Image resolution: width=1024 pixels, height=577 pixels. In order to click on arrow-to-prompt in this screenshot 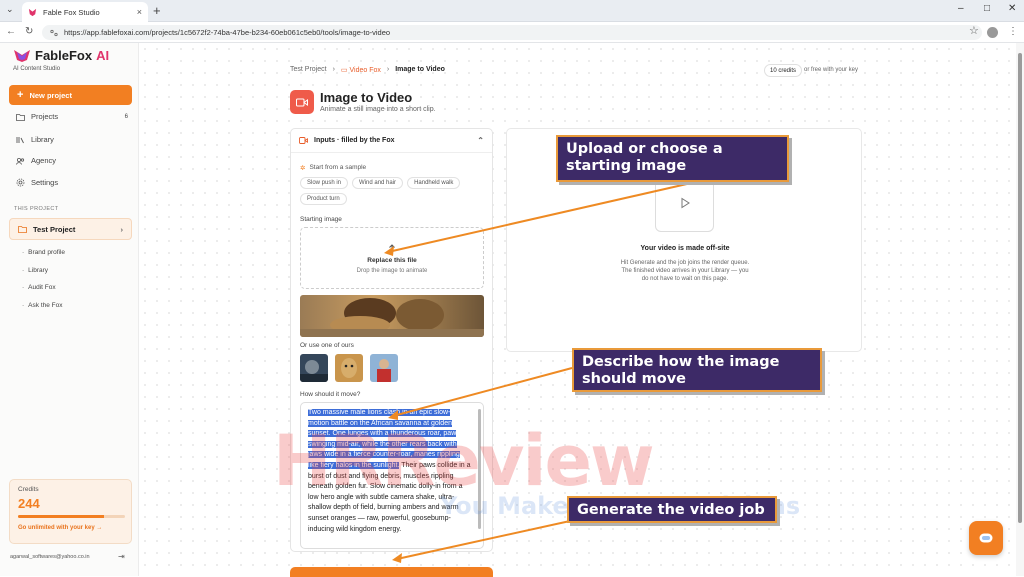, I will do `click(482, 392)`.